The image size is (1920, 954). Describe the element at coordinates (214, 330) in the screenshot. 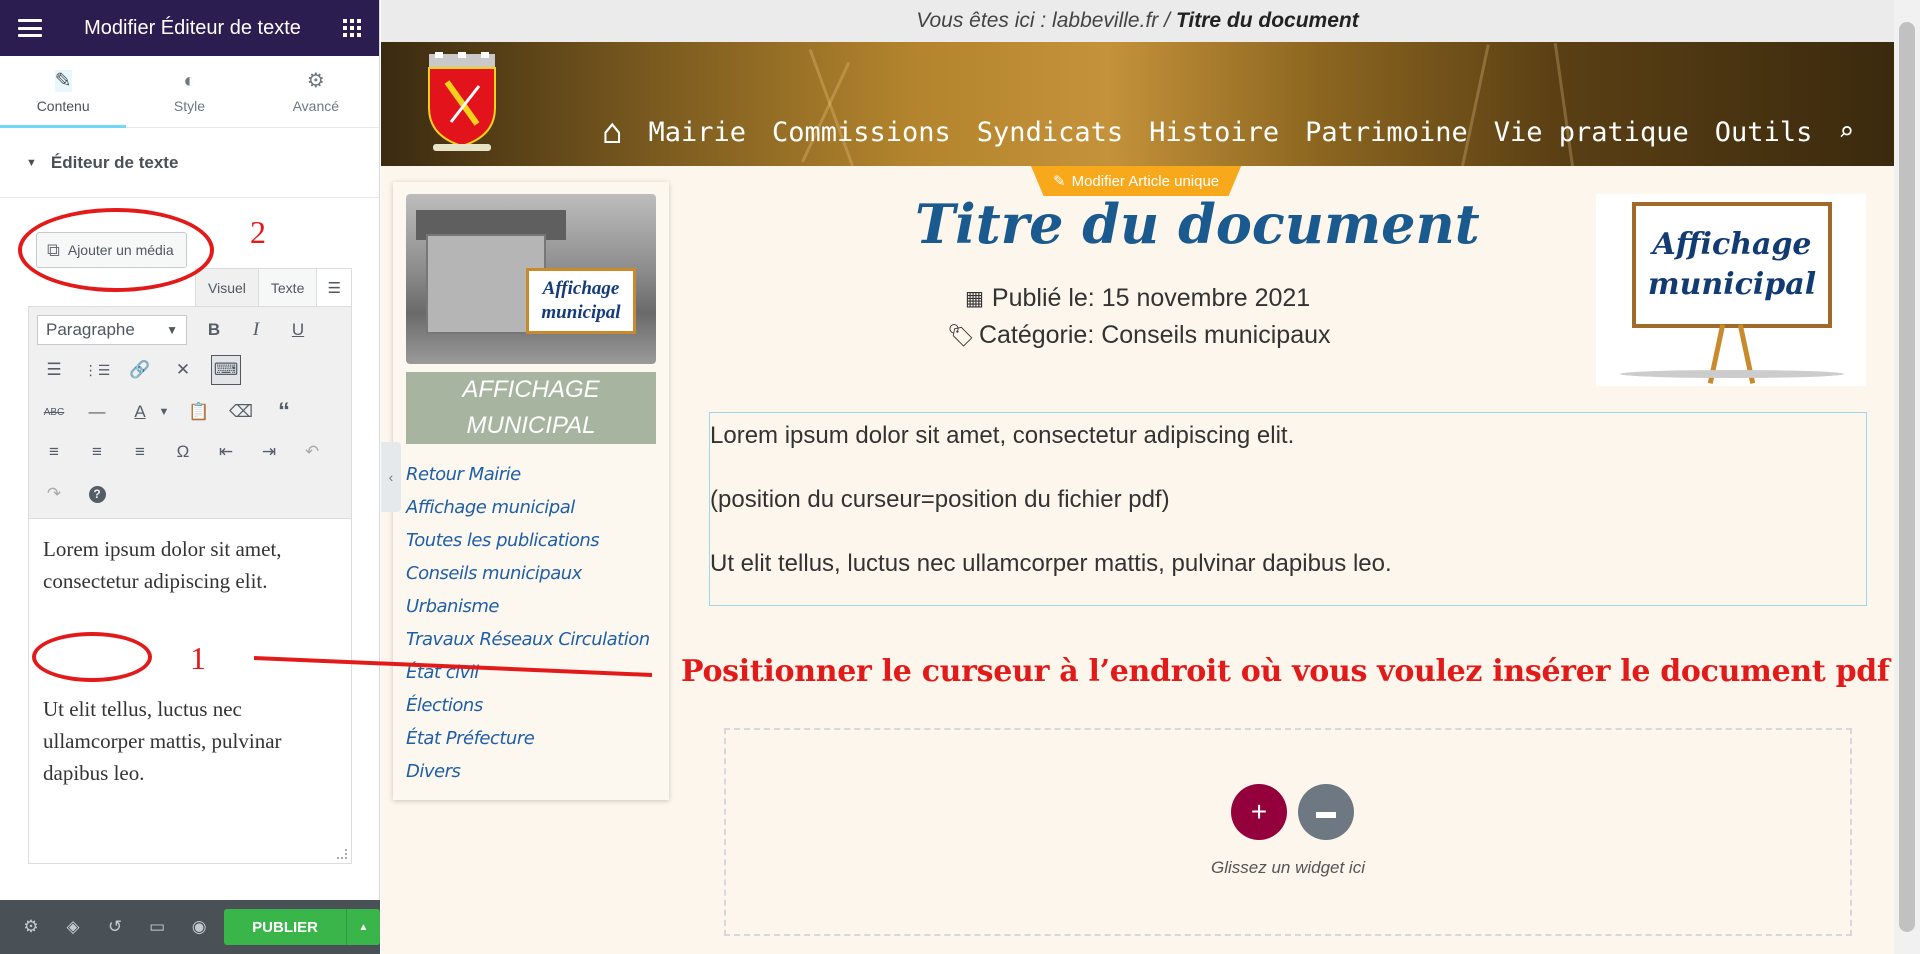

I see `bold-icon: B` at that location.